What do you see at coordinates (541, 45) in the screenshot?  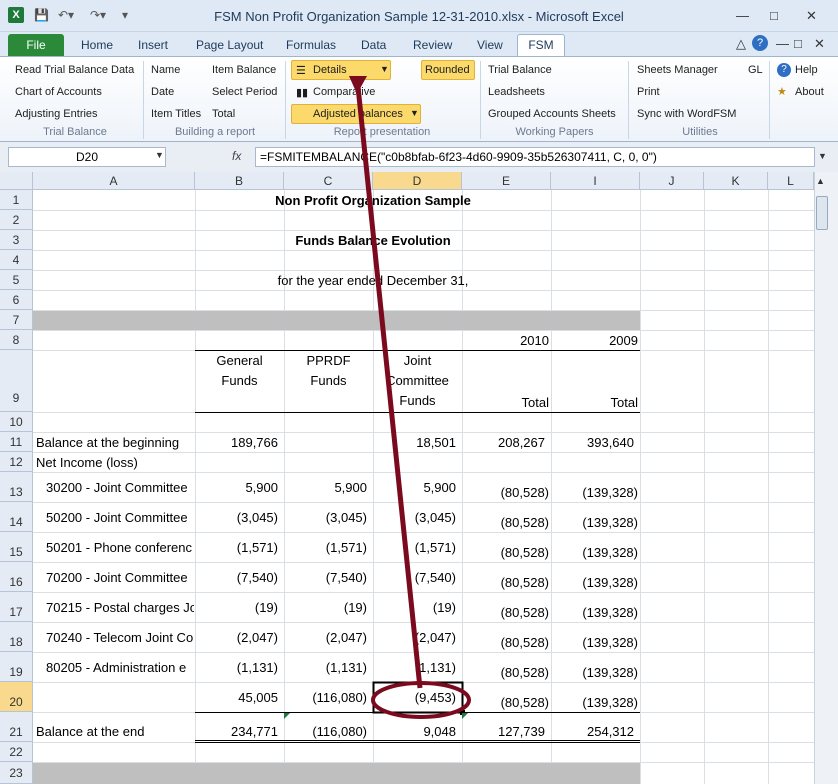 I see `tab-fsm: FSM` at bounding box center [541, 45].